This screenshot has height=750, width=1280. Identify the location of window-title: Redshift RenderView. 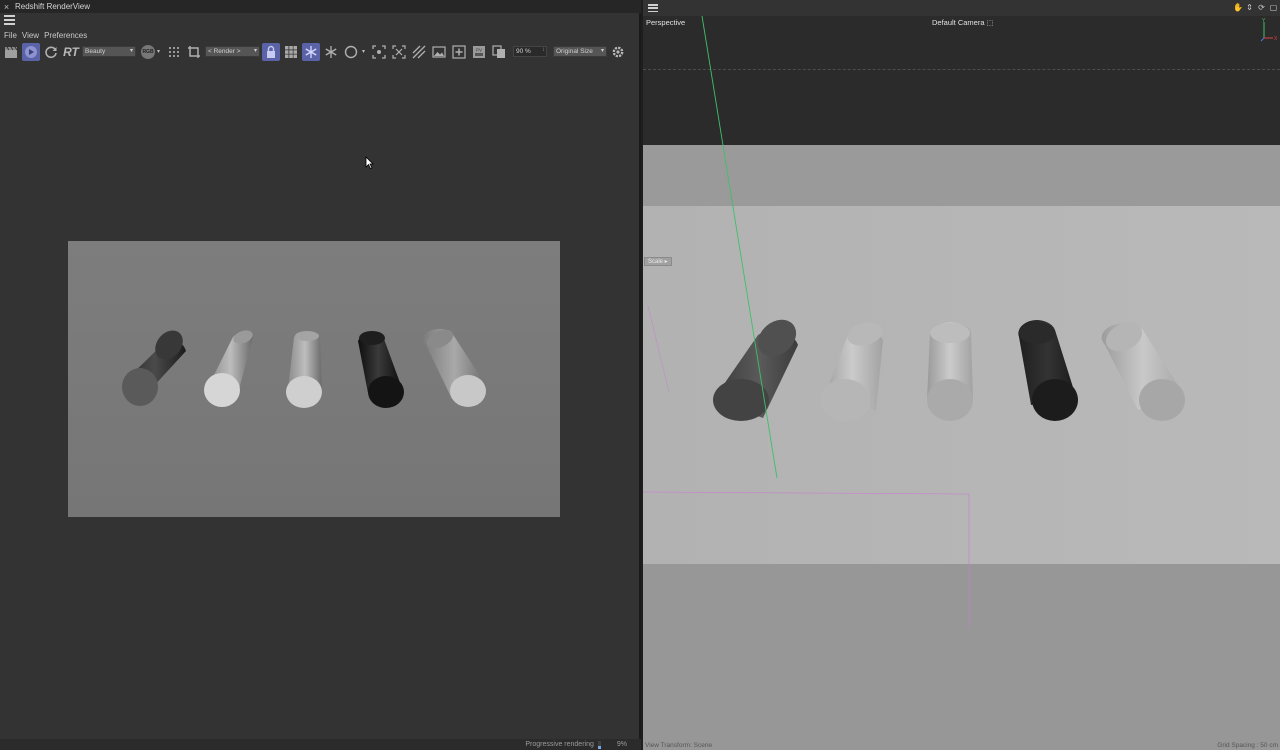
(53, 6).